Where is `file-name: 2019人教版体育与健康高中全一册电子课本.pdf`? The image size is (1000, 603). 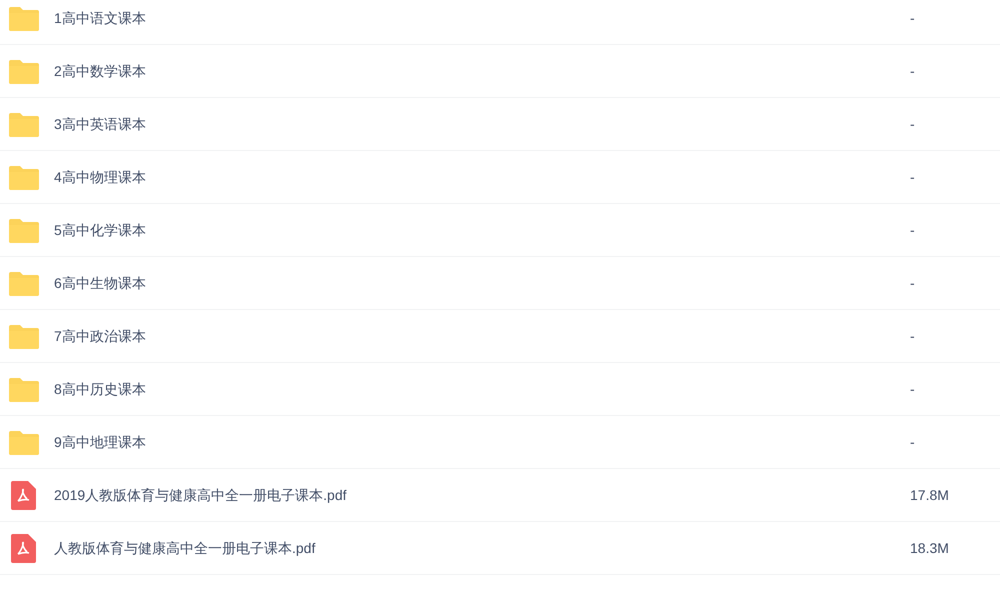 file-name: 2019人教版体育与健康高中全一册电子课本.pdf is located at coordinates (482, 495).